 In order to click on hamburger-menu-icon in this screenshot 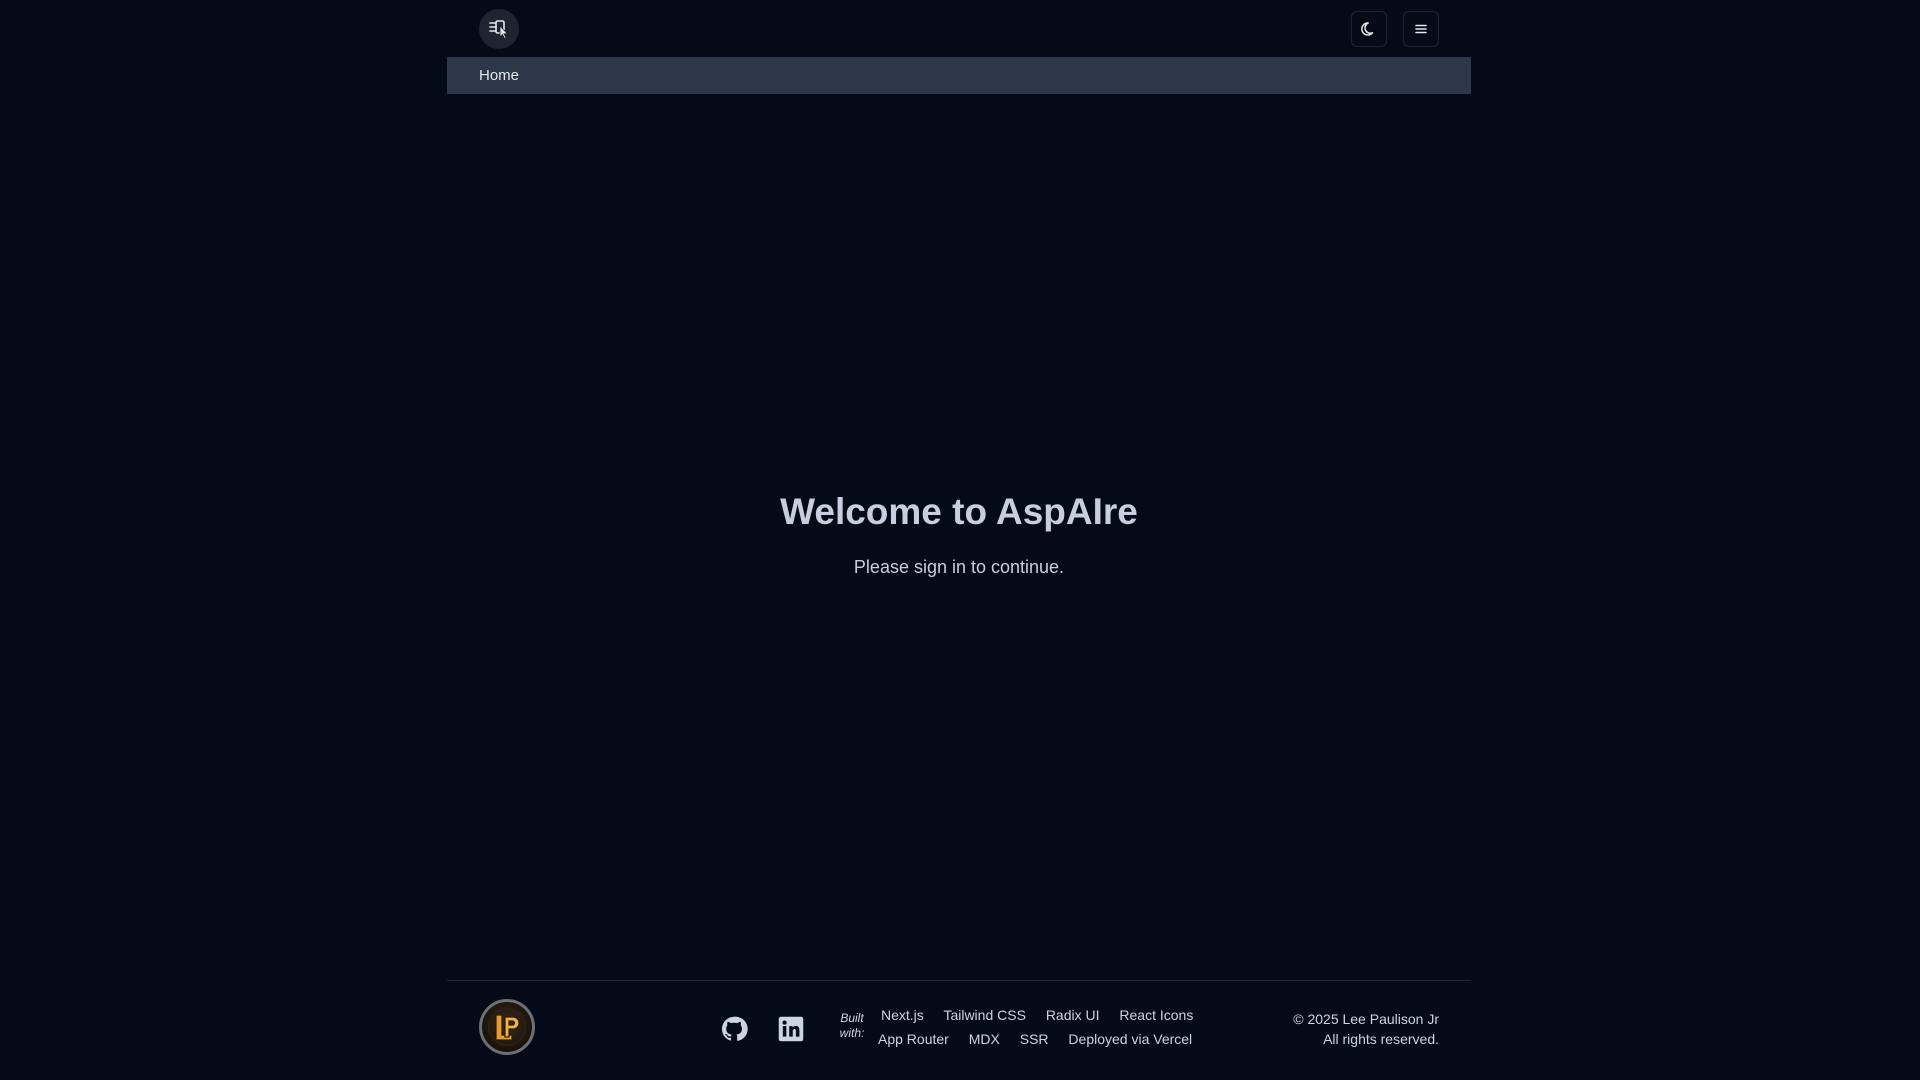, I will do `click(1421, 29)`.